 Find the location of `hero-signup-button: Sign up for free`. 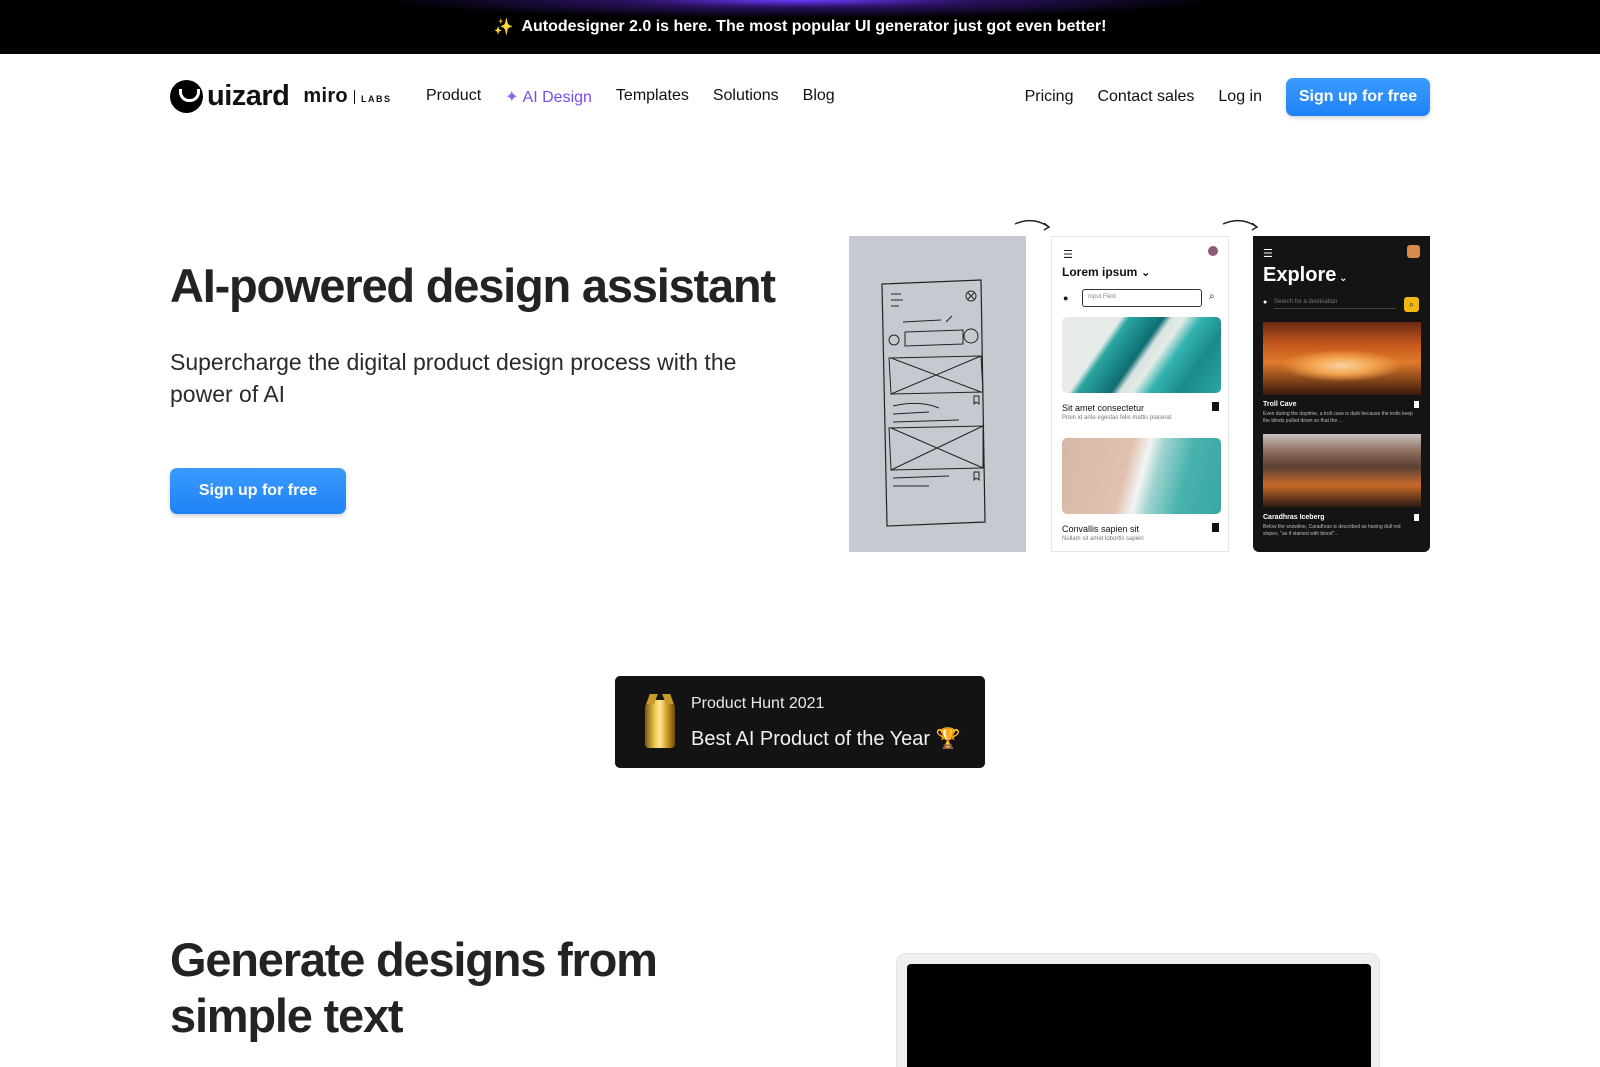

hero-signup-button: Sign up for free is located at coordinates (258, 491).